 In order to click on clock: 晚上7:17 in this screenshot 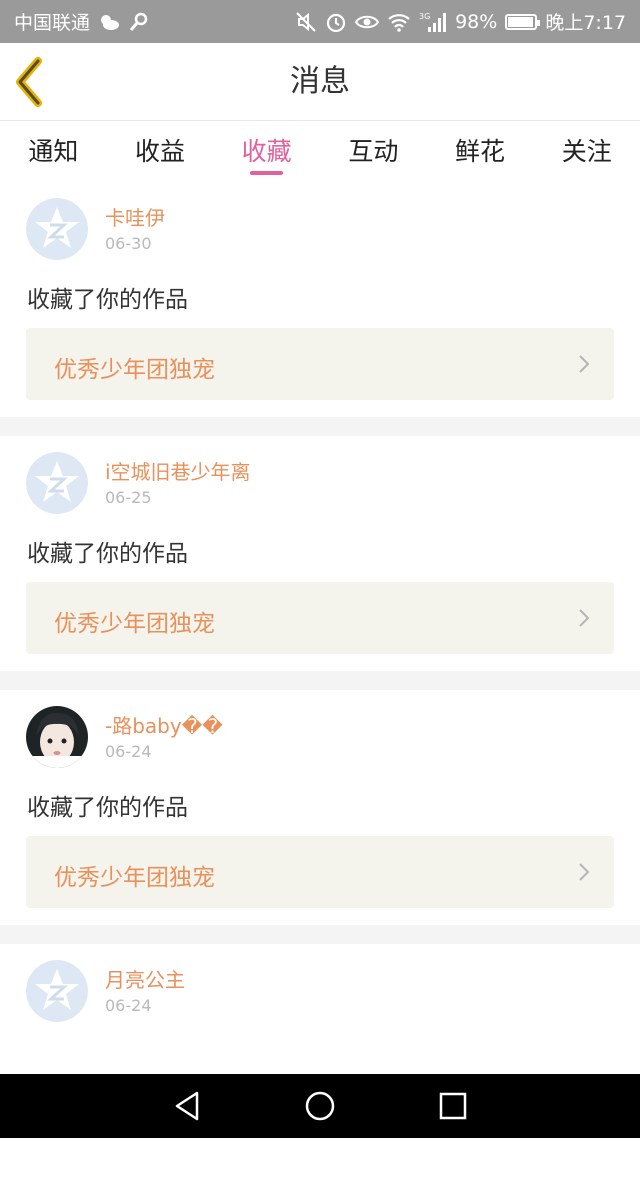, I will do `click(585, 23)`.